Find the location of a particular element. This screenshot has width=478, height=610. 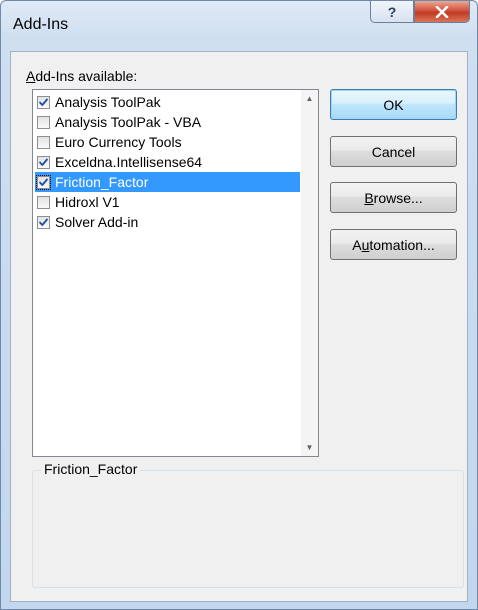

cancel-button: Cancel is located at coordinates (393, 151).